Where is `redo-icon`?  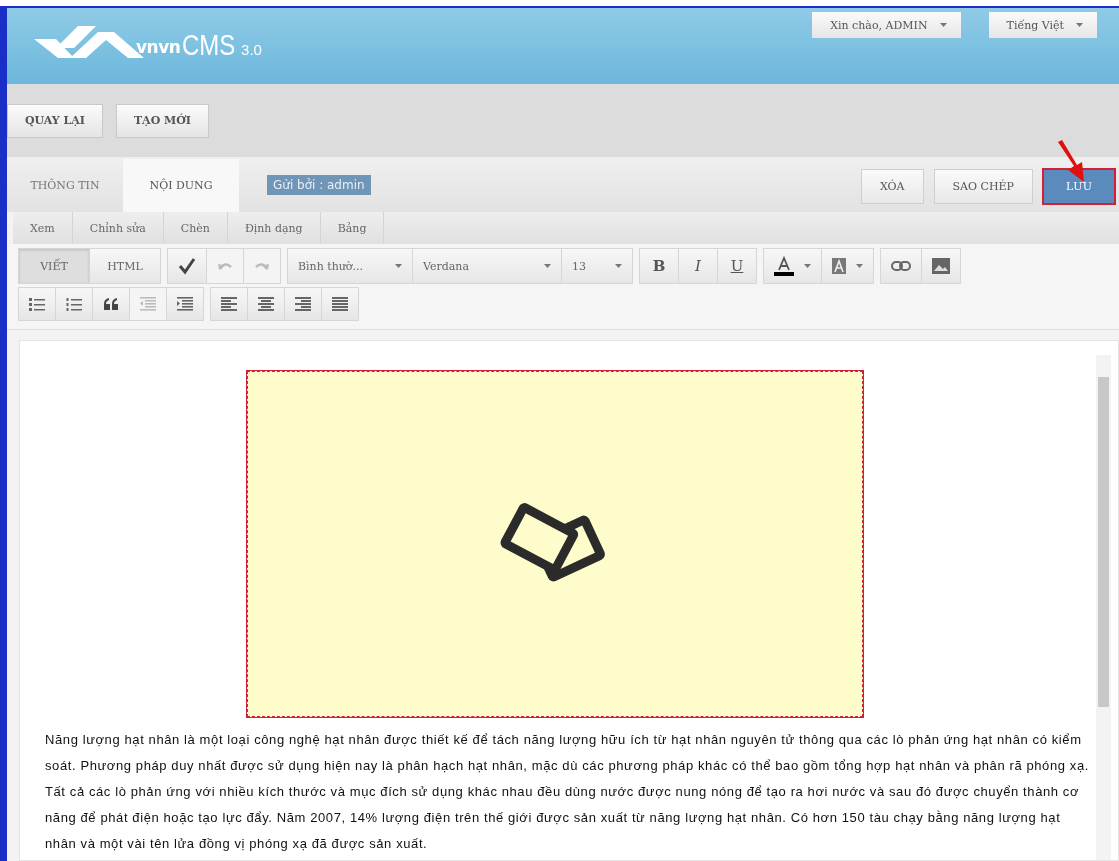
redo-icon is located at coordinates (262, 266).